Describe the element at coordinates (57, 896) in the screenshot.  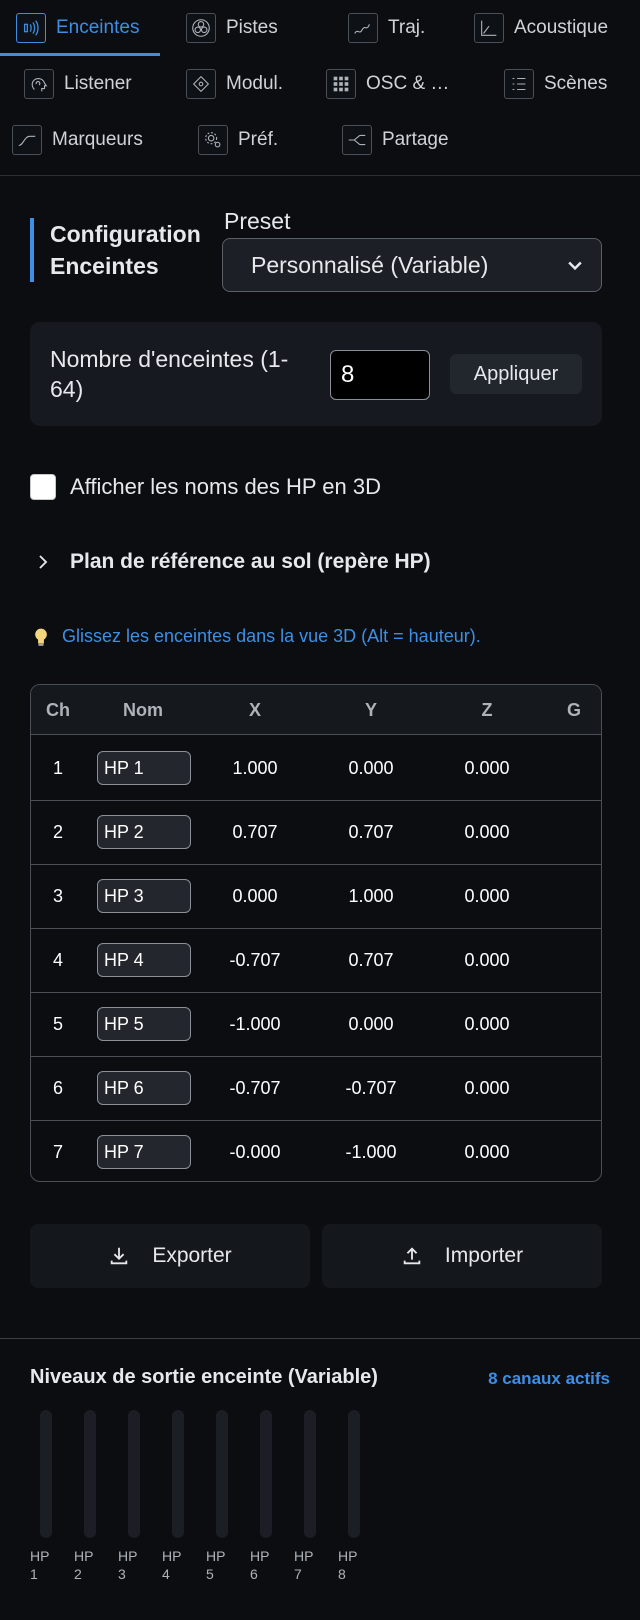
I see `cell-ch: 3` at that location.